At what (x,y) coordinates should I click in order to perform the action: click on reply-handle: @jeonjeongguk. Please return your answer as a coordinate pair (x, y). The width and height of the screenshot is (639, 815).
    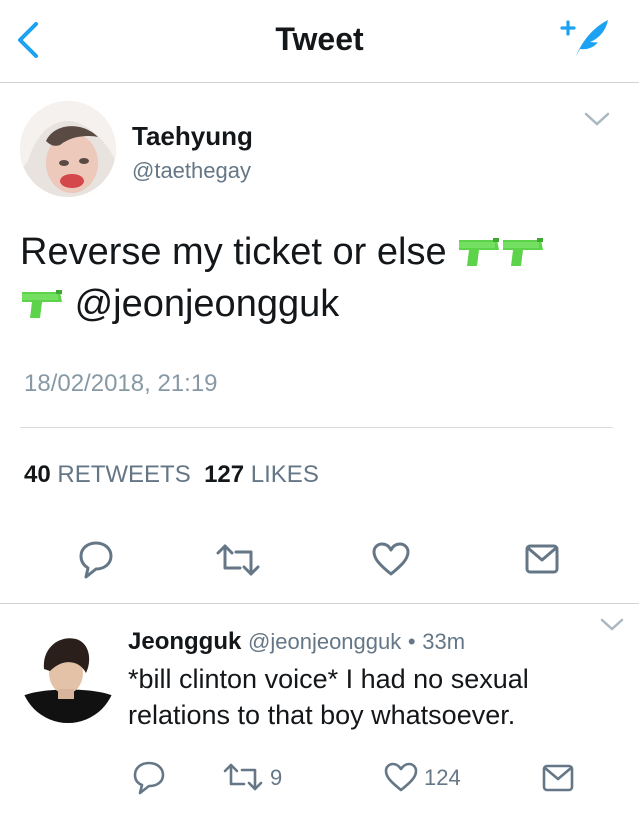
    Looking at the image, I should click on (324, 641).